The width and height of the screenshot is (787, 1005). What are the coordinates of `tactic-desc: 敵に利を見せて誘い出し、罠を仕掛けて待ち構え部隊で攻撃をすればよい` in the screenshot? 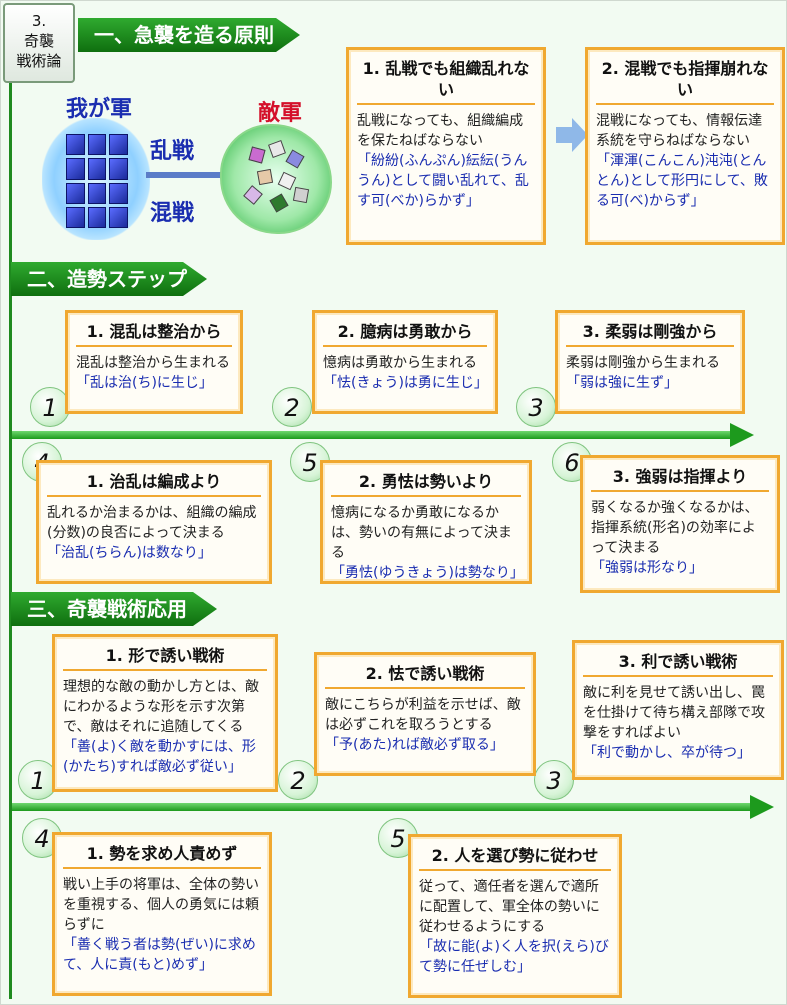 It's located at (674, 713).